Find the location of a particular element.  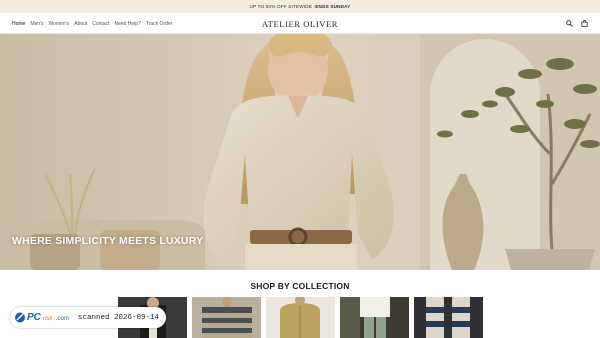

nav-home: Home is located at coordinates (18, 24).